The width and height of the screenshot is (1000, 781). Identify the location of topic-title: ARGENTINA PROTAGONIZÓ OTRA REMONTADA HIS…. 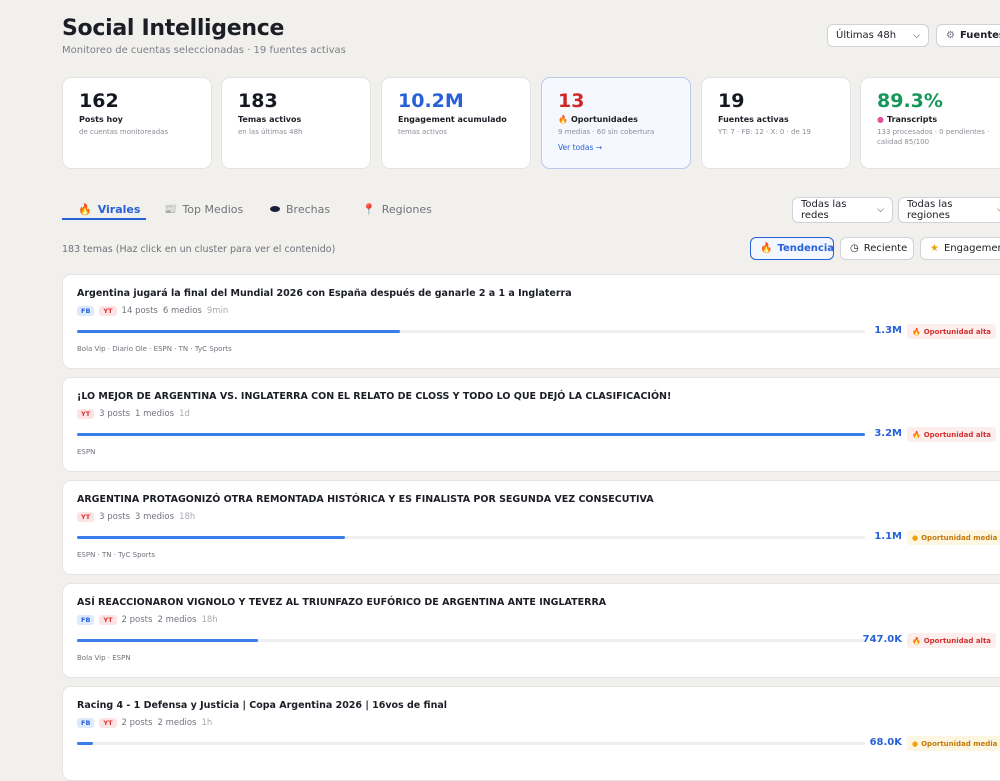
(365, 499).